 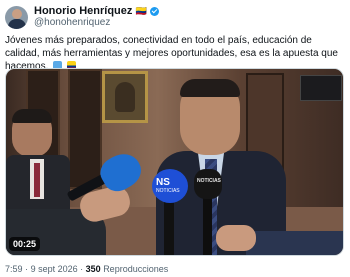 I want to click on avatar-head, so click(x=17, y=13).